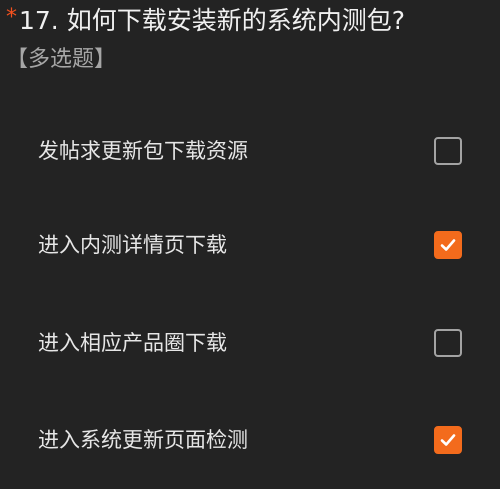 The width and height of the screenshot is (500, 489). Describe the element at coordinates (11, 17) in the screenshot. I see `required-mark: *` at that location.